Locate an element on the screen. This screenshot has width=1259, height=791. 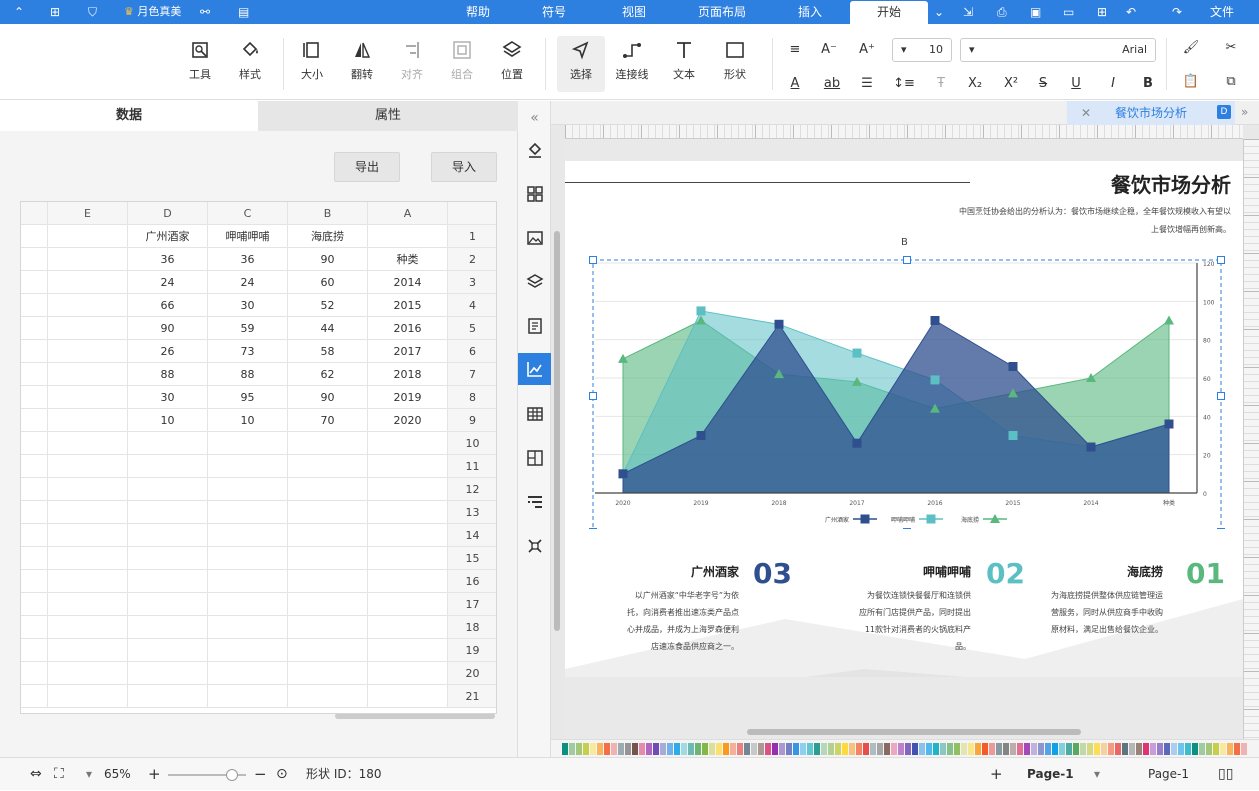
paste-icon: 📋 is located at coordinates (1191, 82).